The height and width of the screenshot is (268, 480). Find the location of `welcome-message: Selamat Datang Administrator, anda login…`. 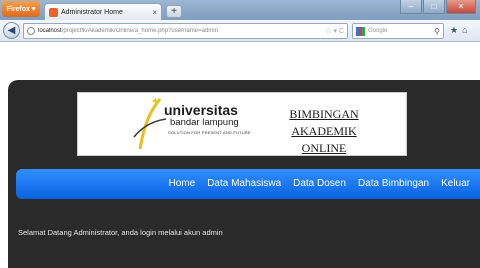

welcome-message: Selamat Datang Administrator, anda login… is located at coordinates (120, 232).